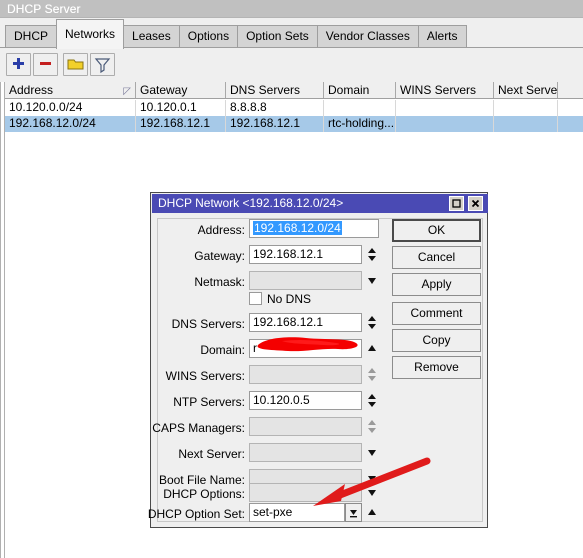 This screenshot has width=583, height=558. Describe the element at coordinates (255, 298) in the screenshot. I see `no-dns-checkbox` at that location.